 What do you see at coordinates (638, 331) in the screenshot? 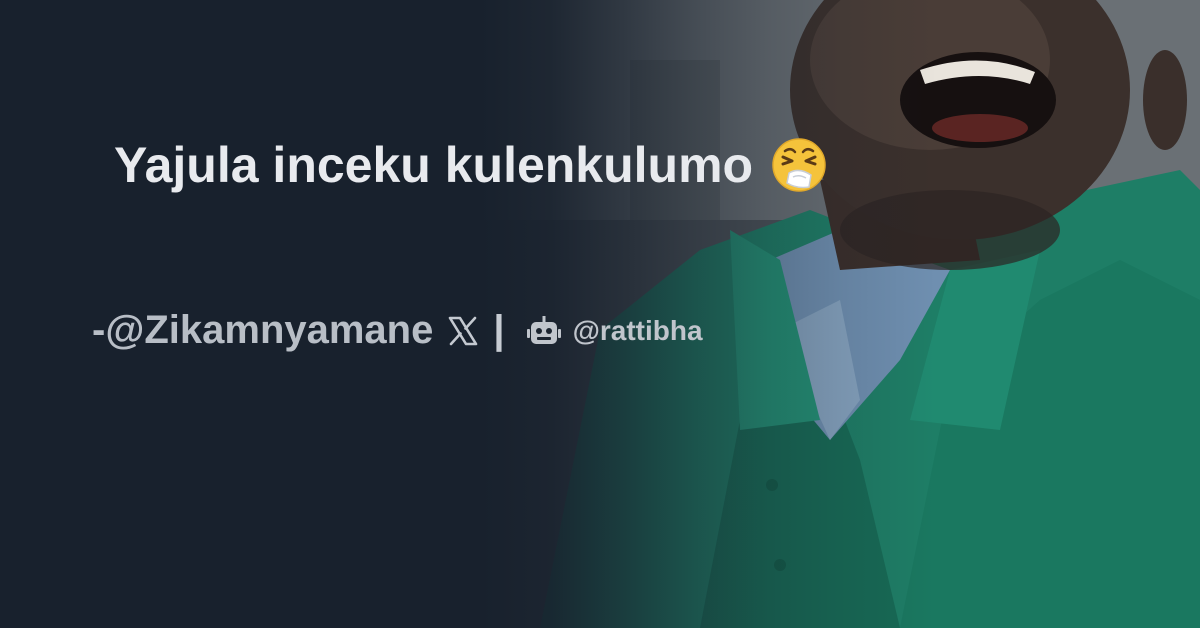
I see `brand-handle: @rattibha` at bounding box center [638, 331].